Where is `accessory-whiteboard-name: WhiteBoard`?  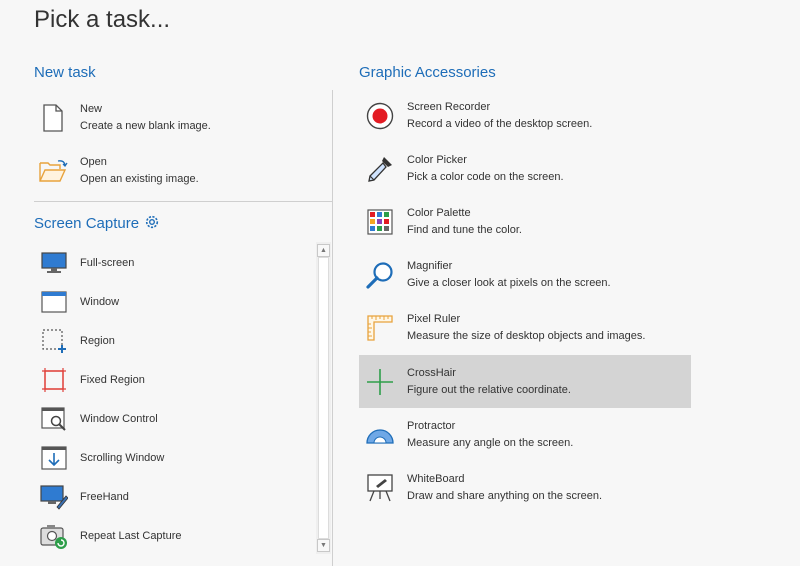 accessory-whiteboard-name: WhiteBoard is located at coordinates (436, 479).